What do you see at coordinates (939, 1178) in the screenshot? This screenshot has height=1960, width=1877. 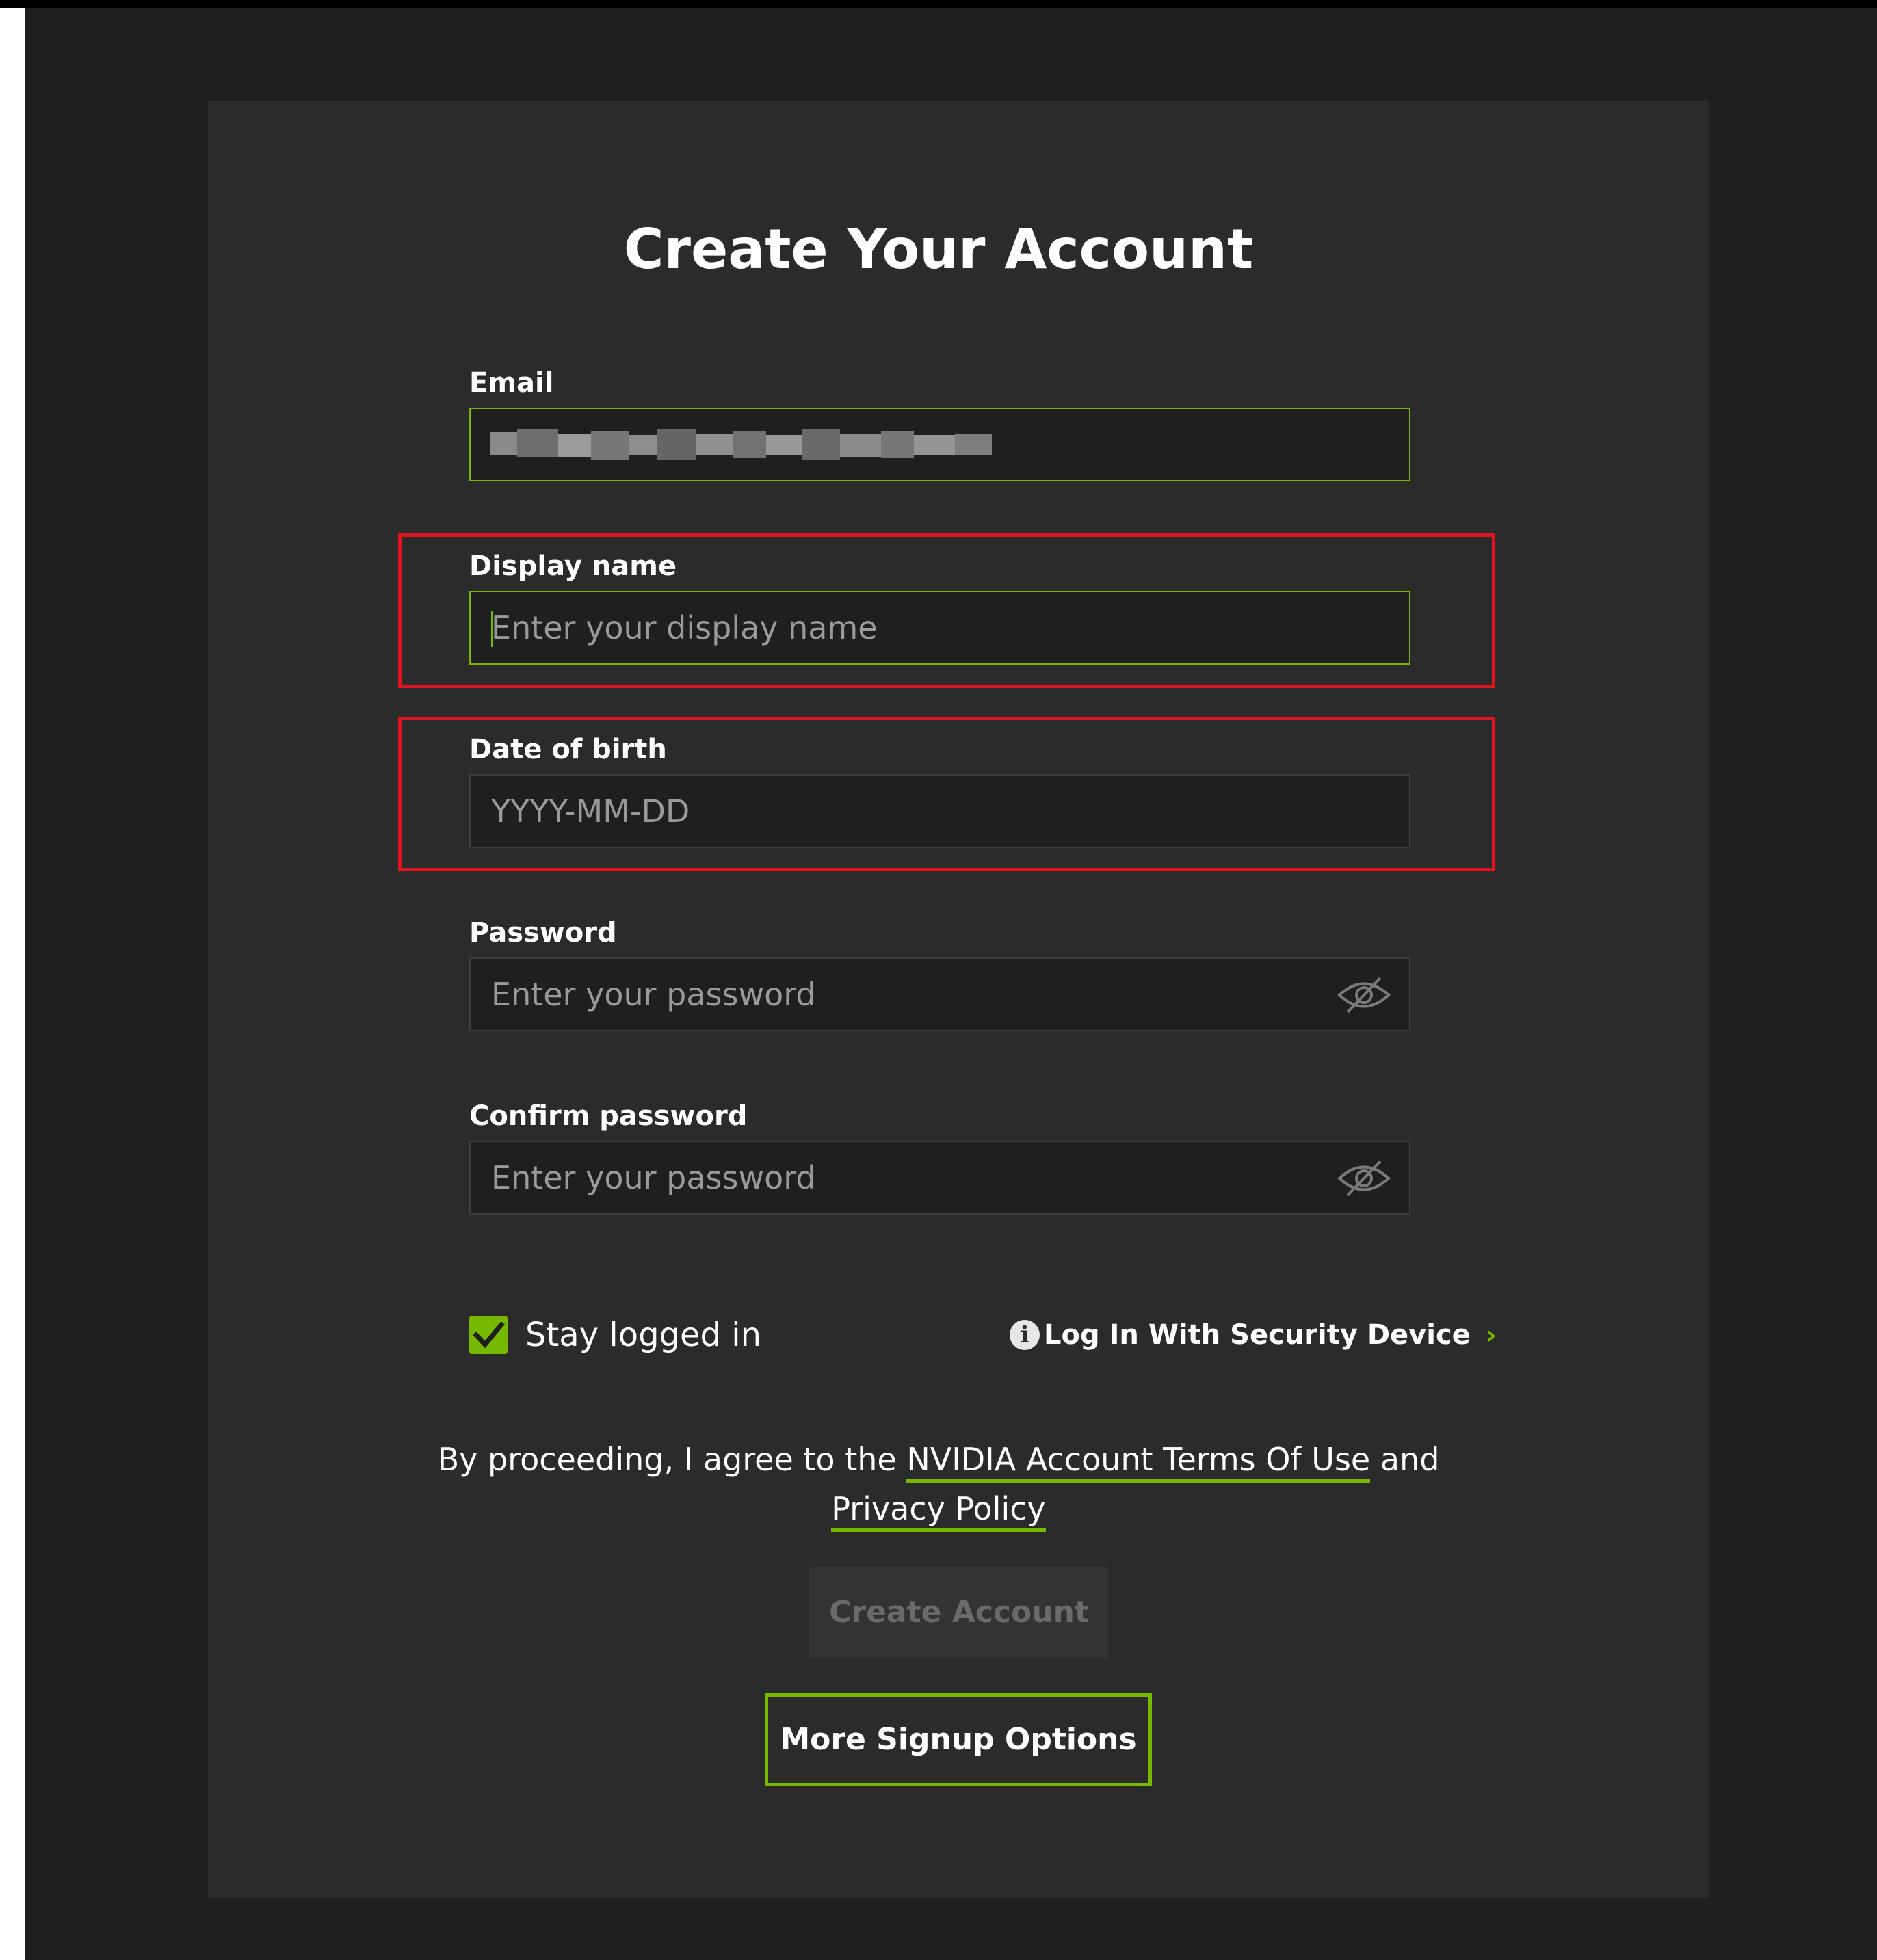 I see `confirm-password-input: Enter your password` at bounding box center [939, 1178].